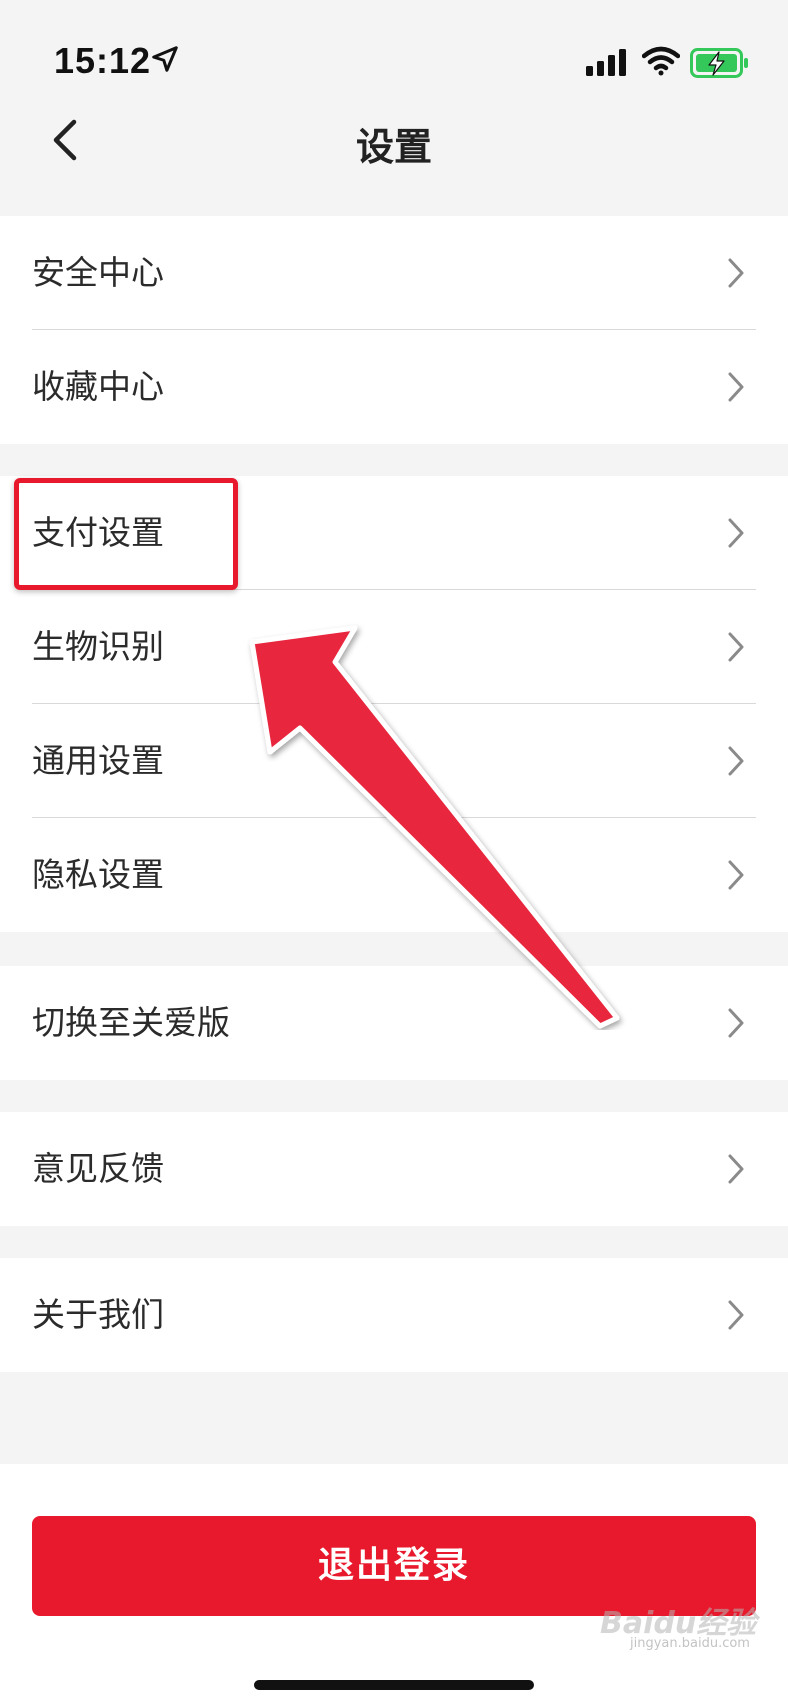 The height and width of the screenshot is (1706, 788). Describe the element at coordinates (98, 760) in the screenshot. I see `row-label: 通用设置` at that location.